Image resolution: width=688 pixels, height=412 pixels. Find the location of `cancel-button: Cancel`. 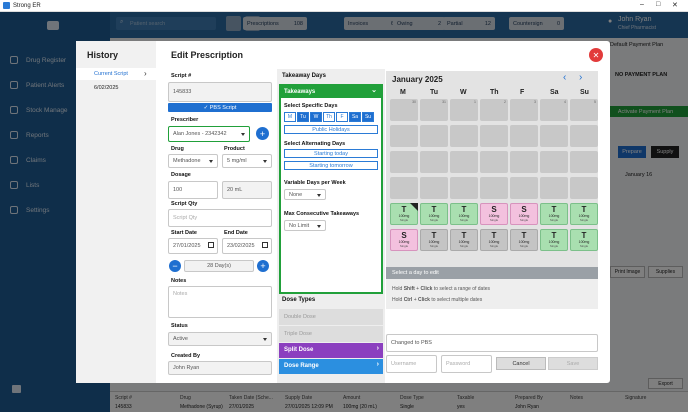

cancel-button: Cancel is located at coordinates (521, 363).